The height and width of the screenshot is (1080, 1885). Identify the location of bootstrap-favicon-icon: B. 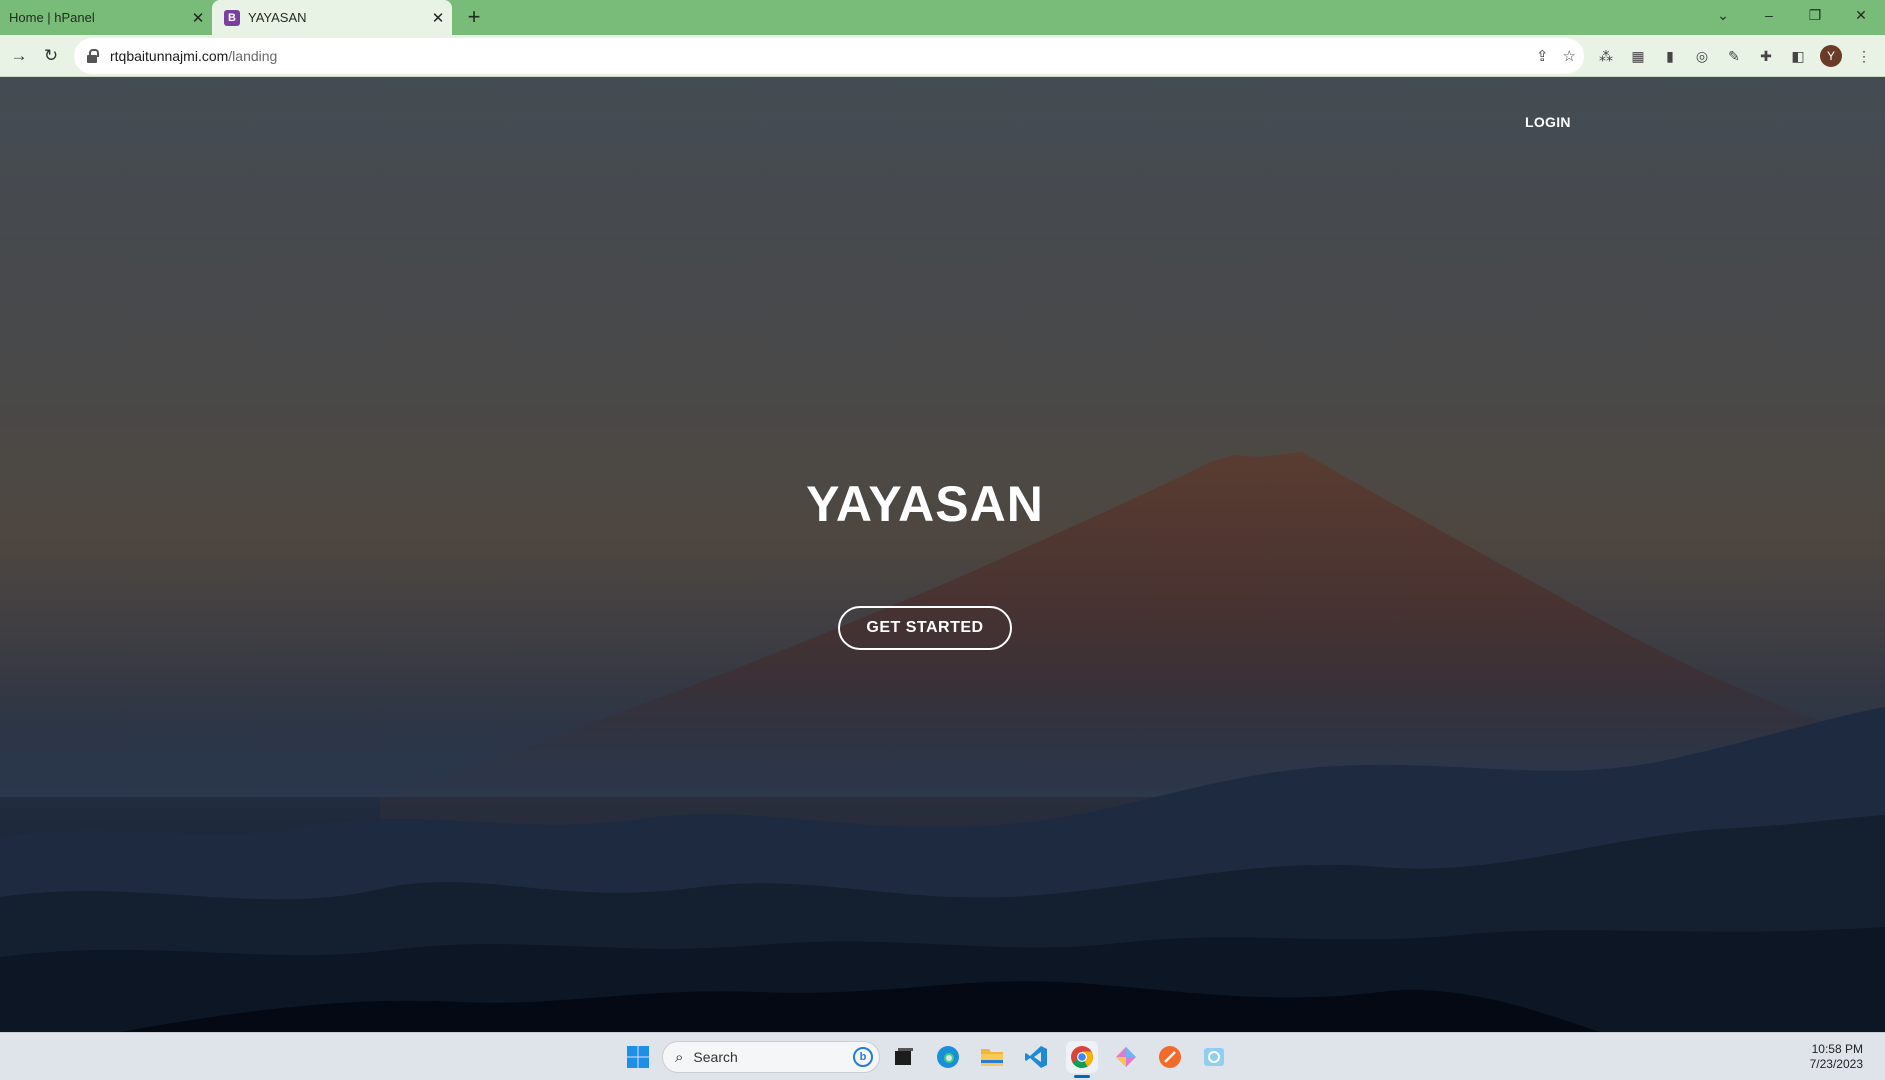
(232, 17).